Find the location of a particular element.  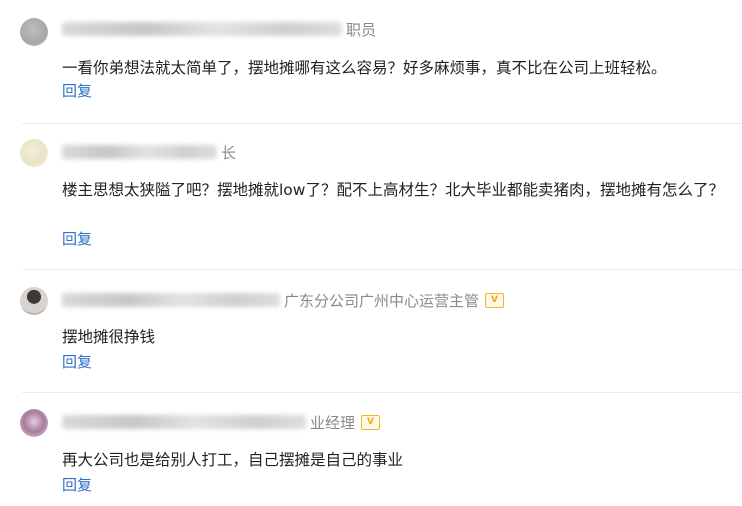

author-title: 广东分公司广州中心运营主管 is located at coordinates (382, 300).